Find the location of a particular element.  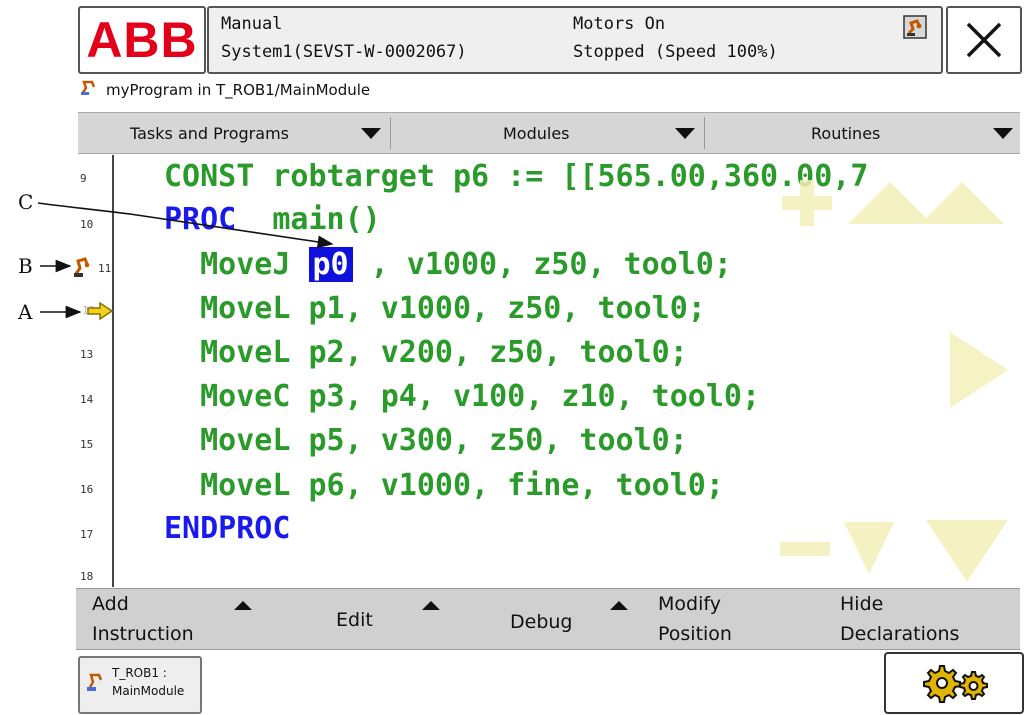

scroll-down-icon is located at coordinates (869, 548).